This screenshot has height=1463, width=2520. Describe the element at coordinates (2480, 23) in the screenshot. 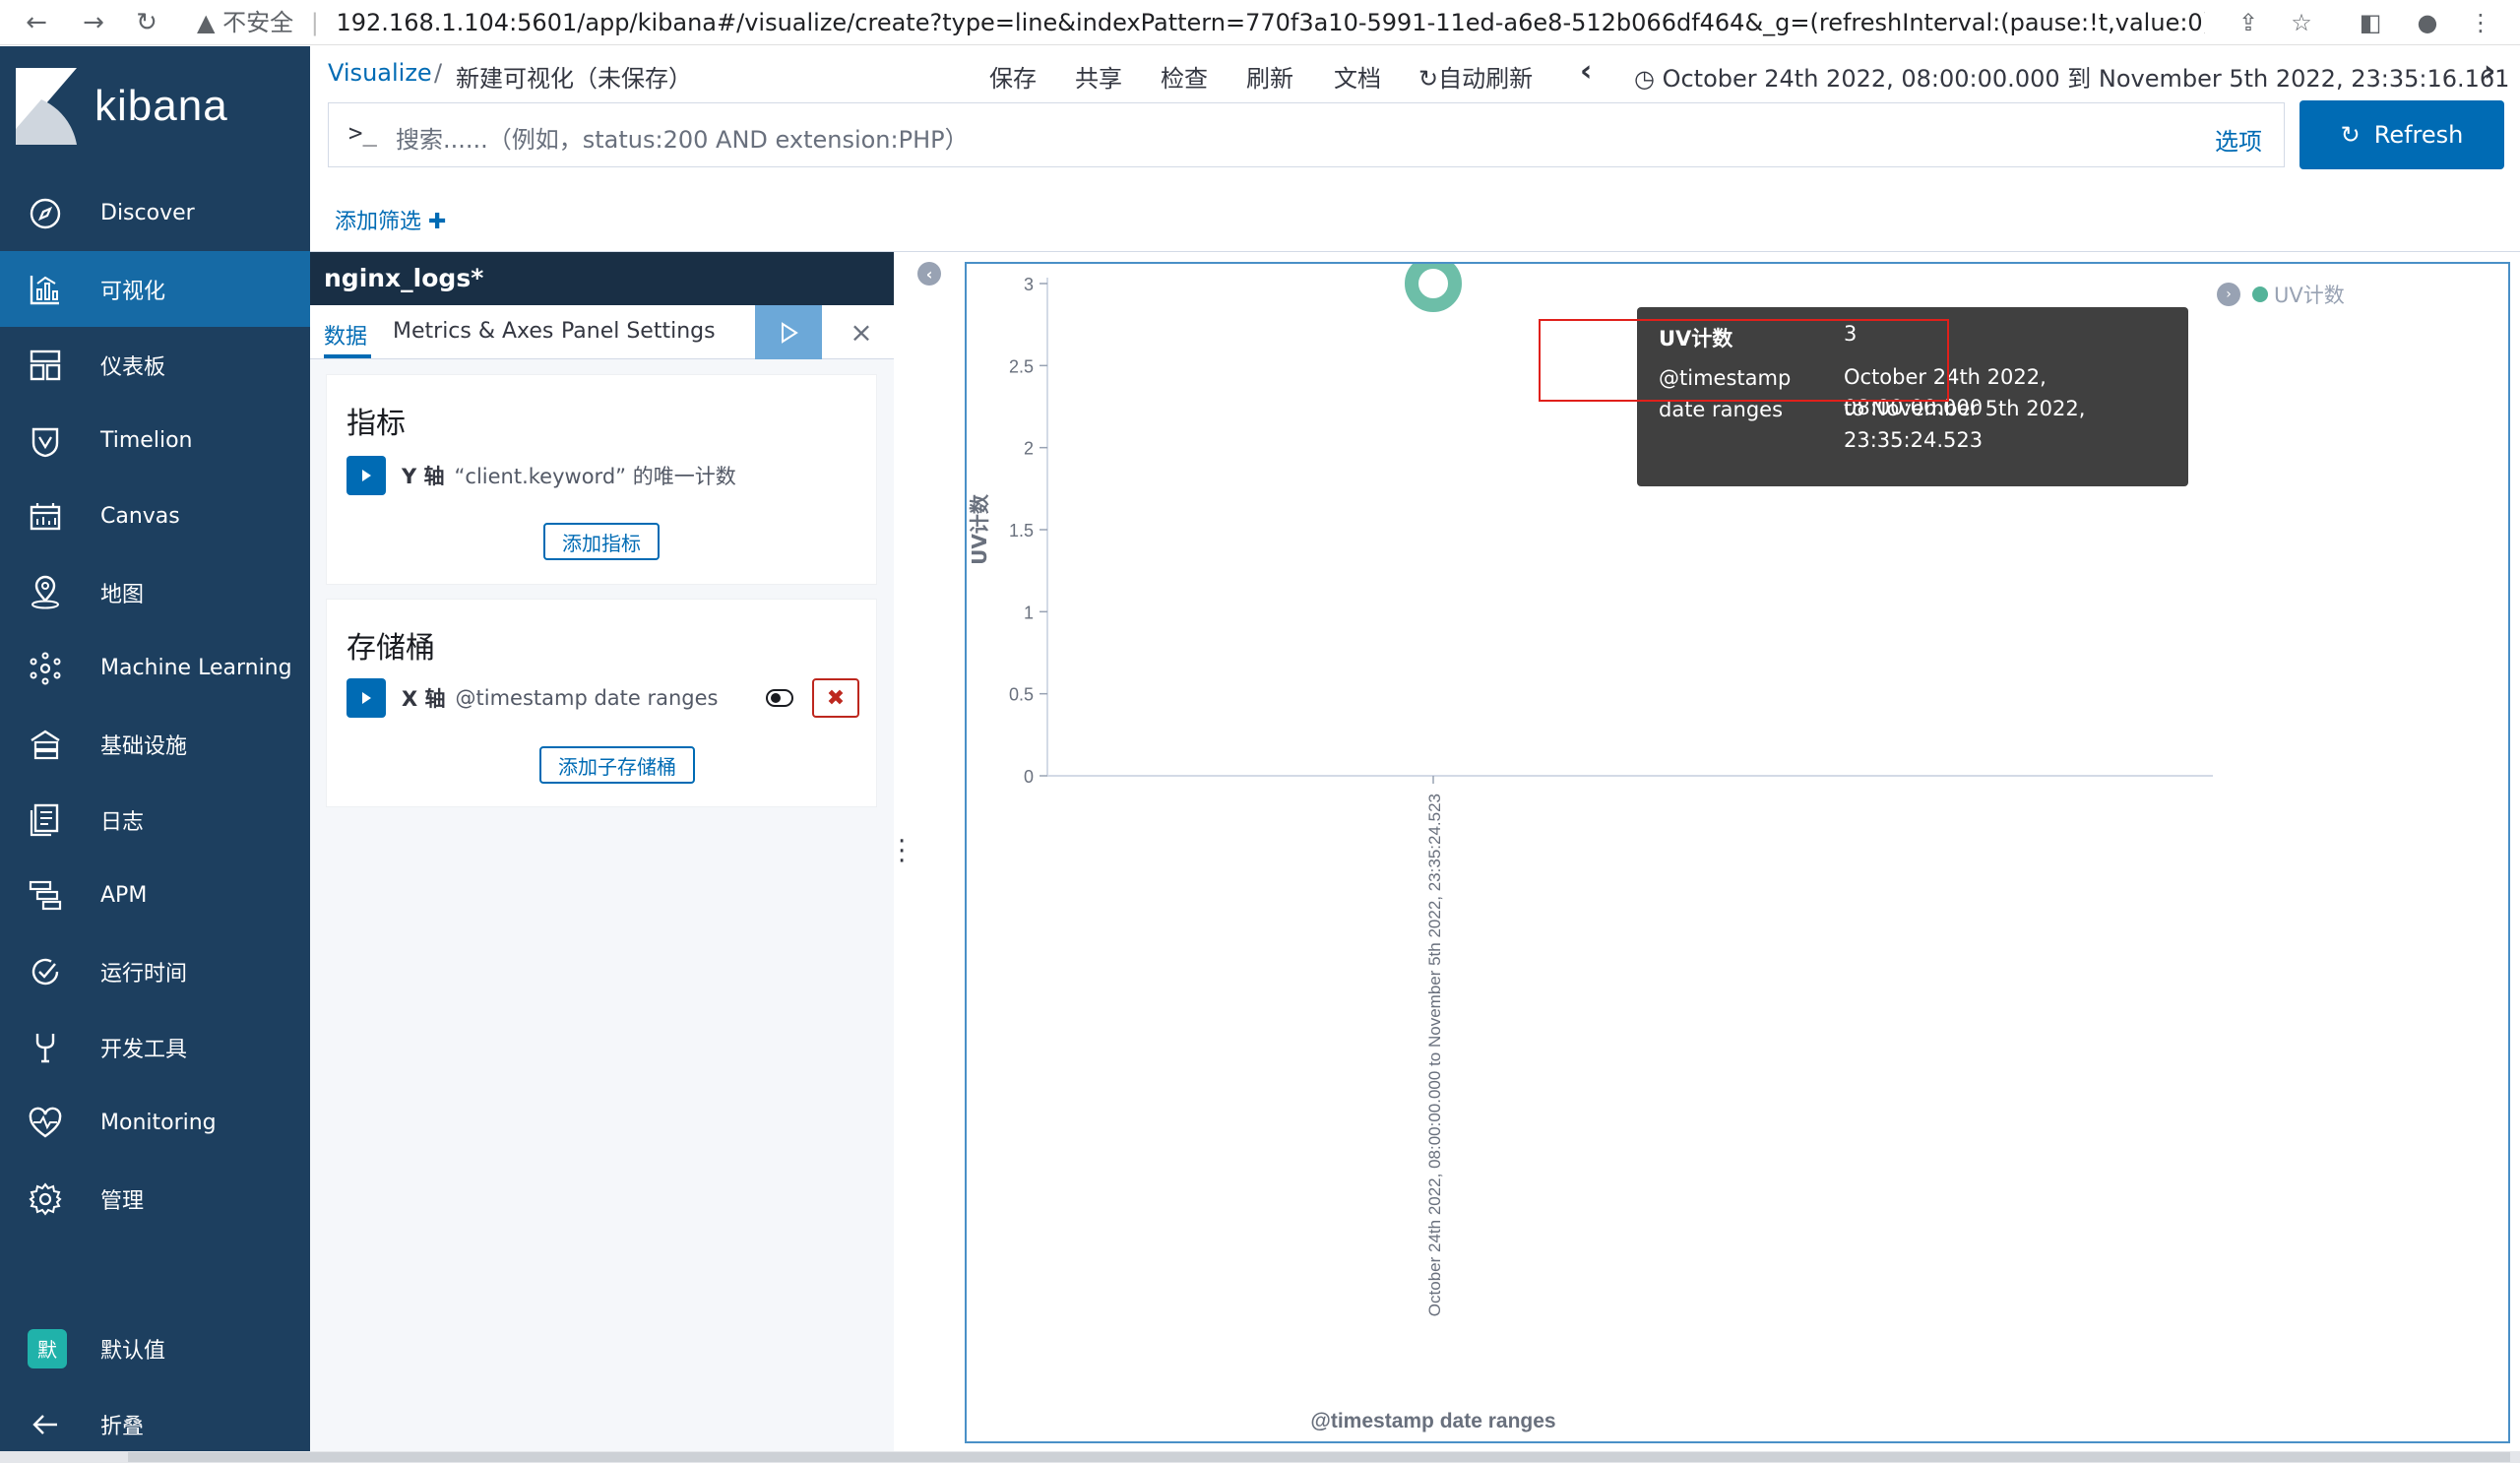

I see `kebab-menu-icon: ⋮` at that location.